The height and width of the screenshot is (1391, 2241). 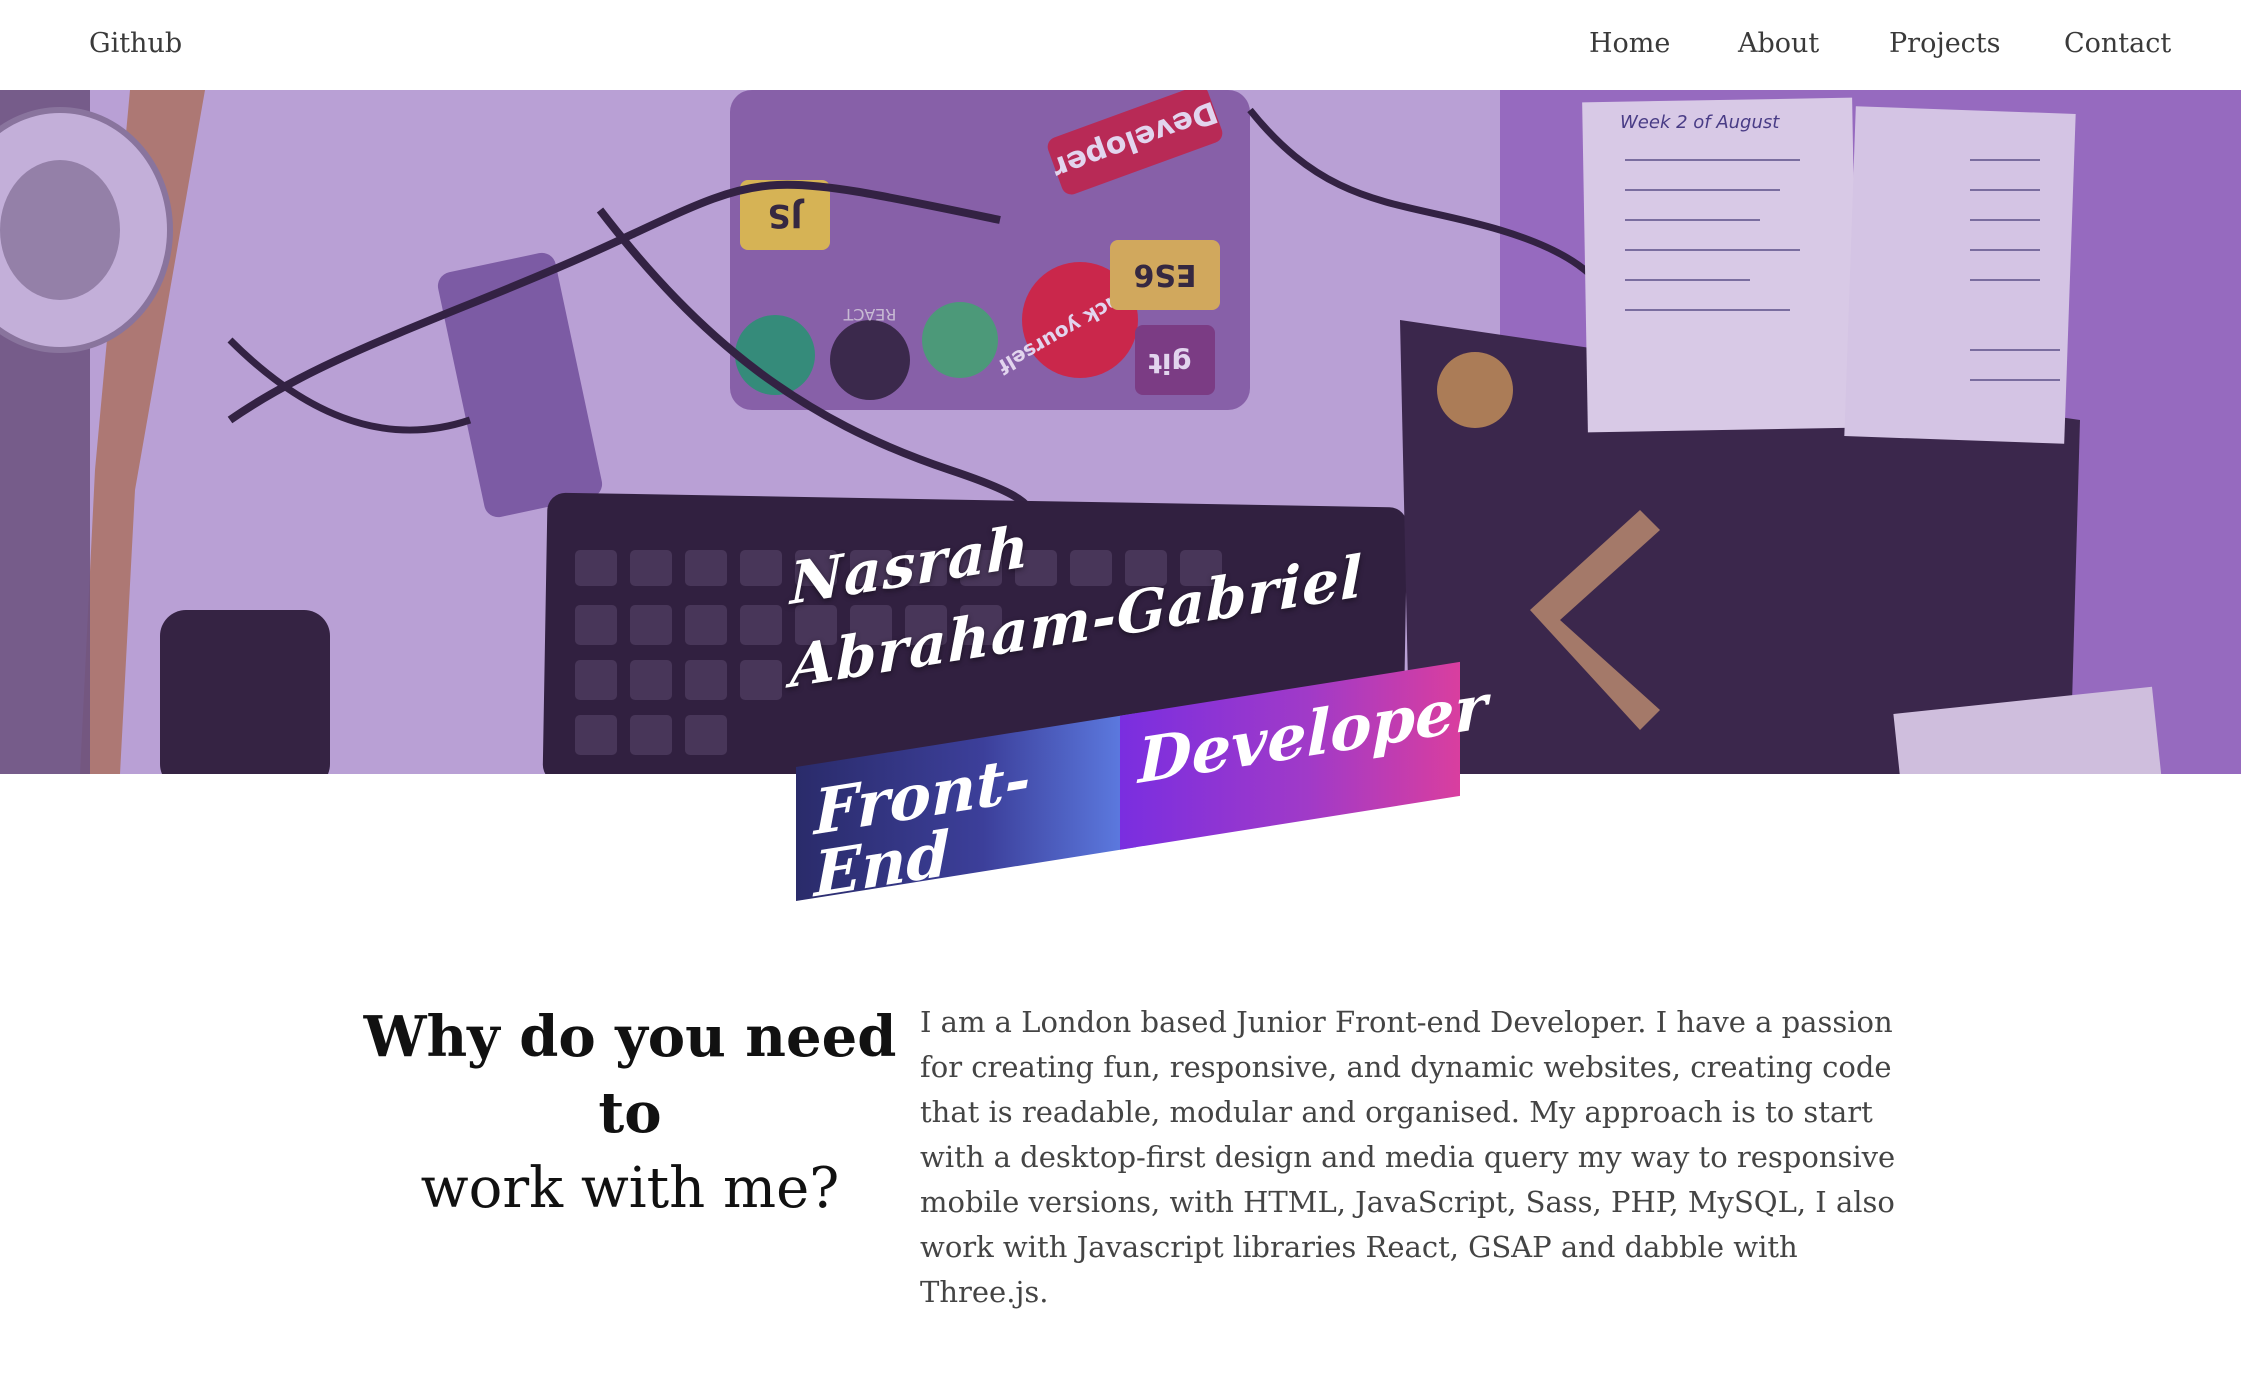 I want to click on nav-home: Home, so click(x=1629, y=43).